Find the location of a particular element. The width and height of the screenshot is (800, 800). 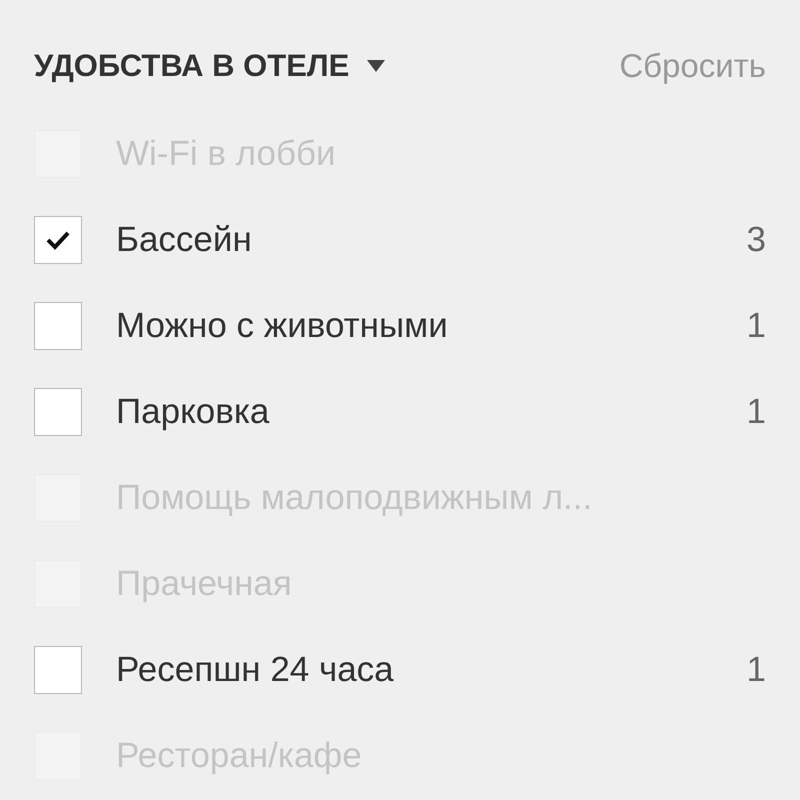

option-label: Ресепшн 24 часа is located at coordinates (255, 669).